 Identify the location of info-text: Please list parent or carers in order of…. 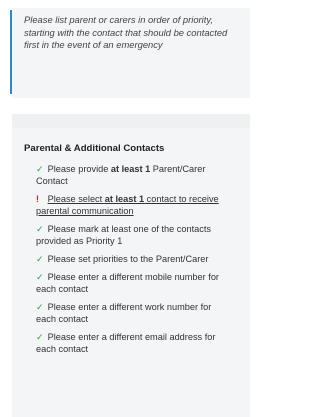
(126, 32).